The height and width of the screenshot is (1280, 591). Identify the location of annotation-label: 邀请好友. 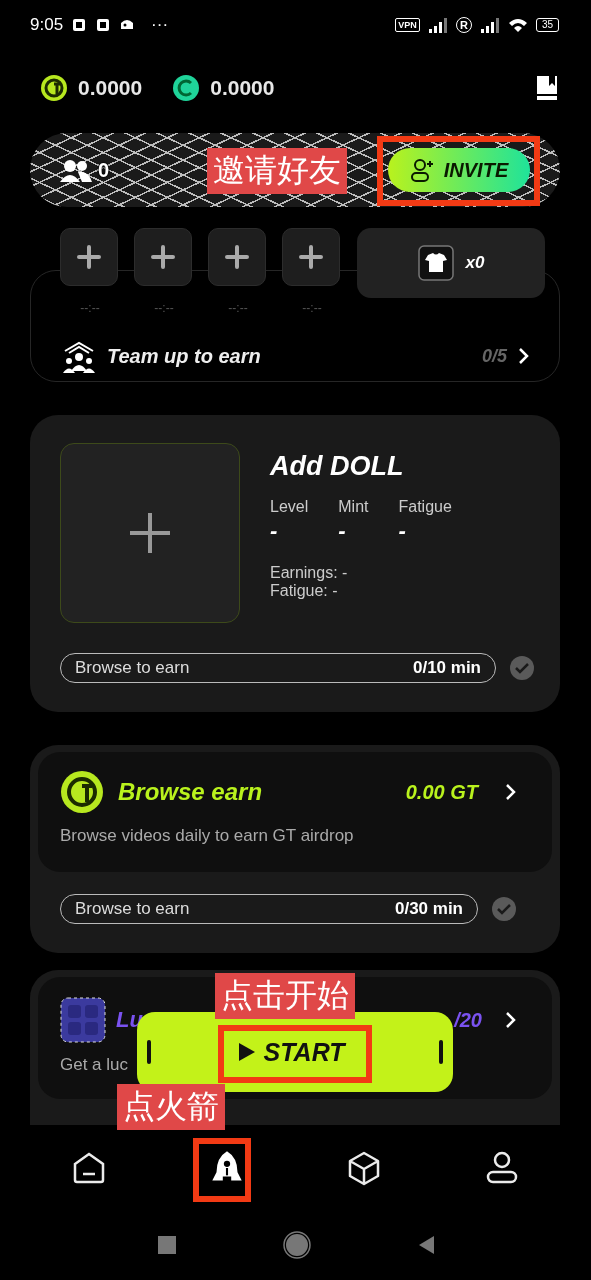
(277, 171).